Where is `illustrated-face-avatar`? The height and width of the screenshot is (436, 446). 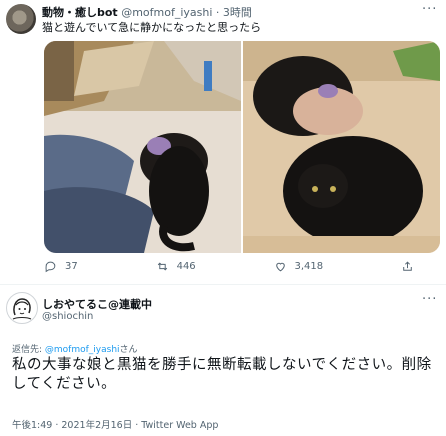 illustrated-face-avatar is located at coordinates (22, 308).